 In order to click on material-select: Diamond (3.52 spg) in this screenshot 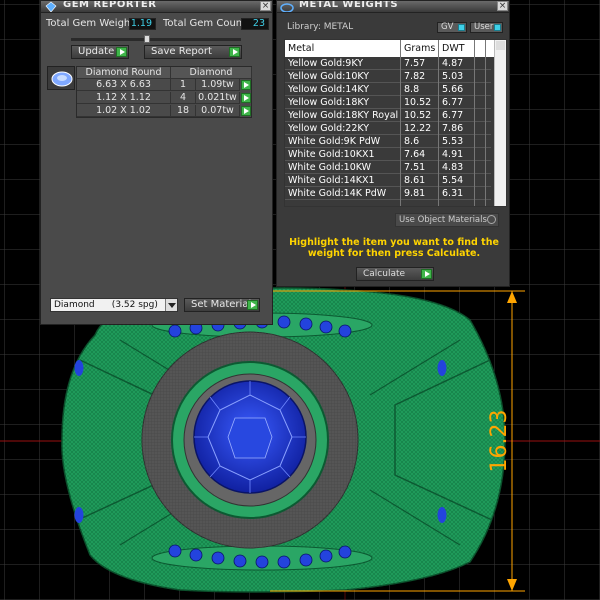, I will do `click(114, 305)`.